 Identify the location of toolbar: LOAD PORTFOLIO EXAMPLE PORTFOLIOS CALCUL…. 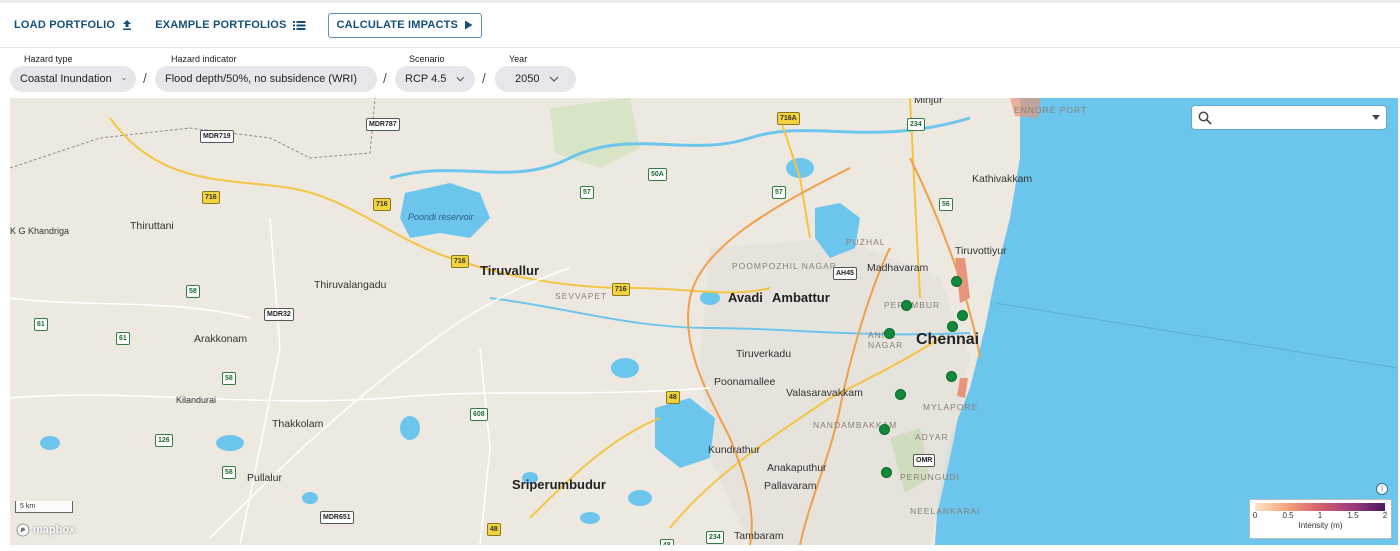
(700, 24).